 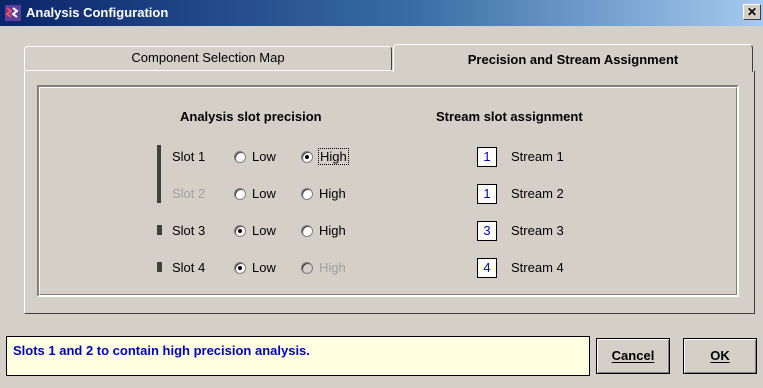 What do you see at coordinates (509, 116) in the screenshot?
I see `stream-header: Stream slot assignment` at bounding box center [509, 116].